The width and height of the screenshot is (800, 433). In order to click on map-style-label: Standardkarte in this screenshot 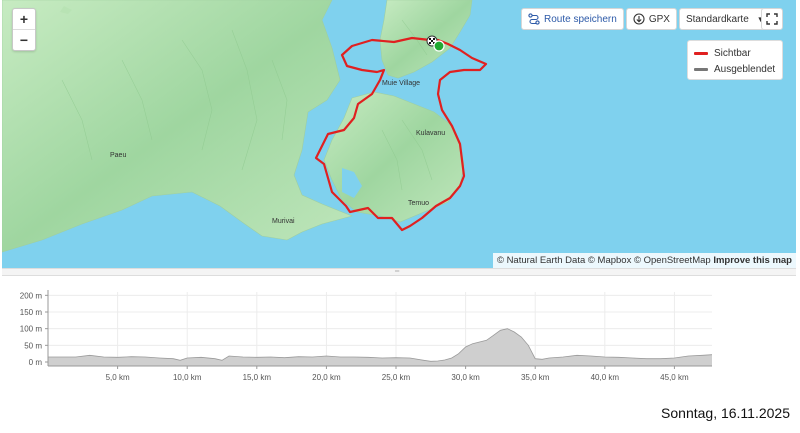, I will do `click(717, 19)`.